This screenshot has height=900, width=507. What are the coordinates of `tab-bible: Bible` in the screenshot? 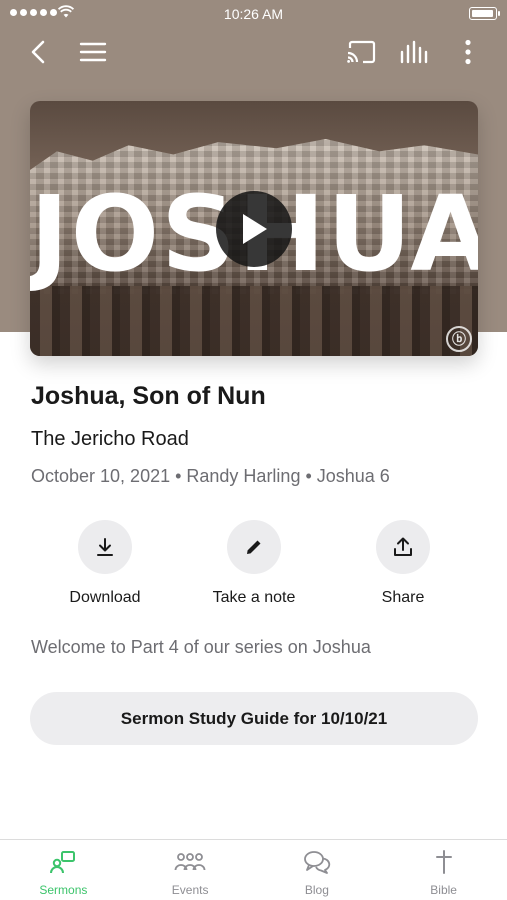 It's located at (443, 870).